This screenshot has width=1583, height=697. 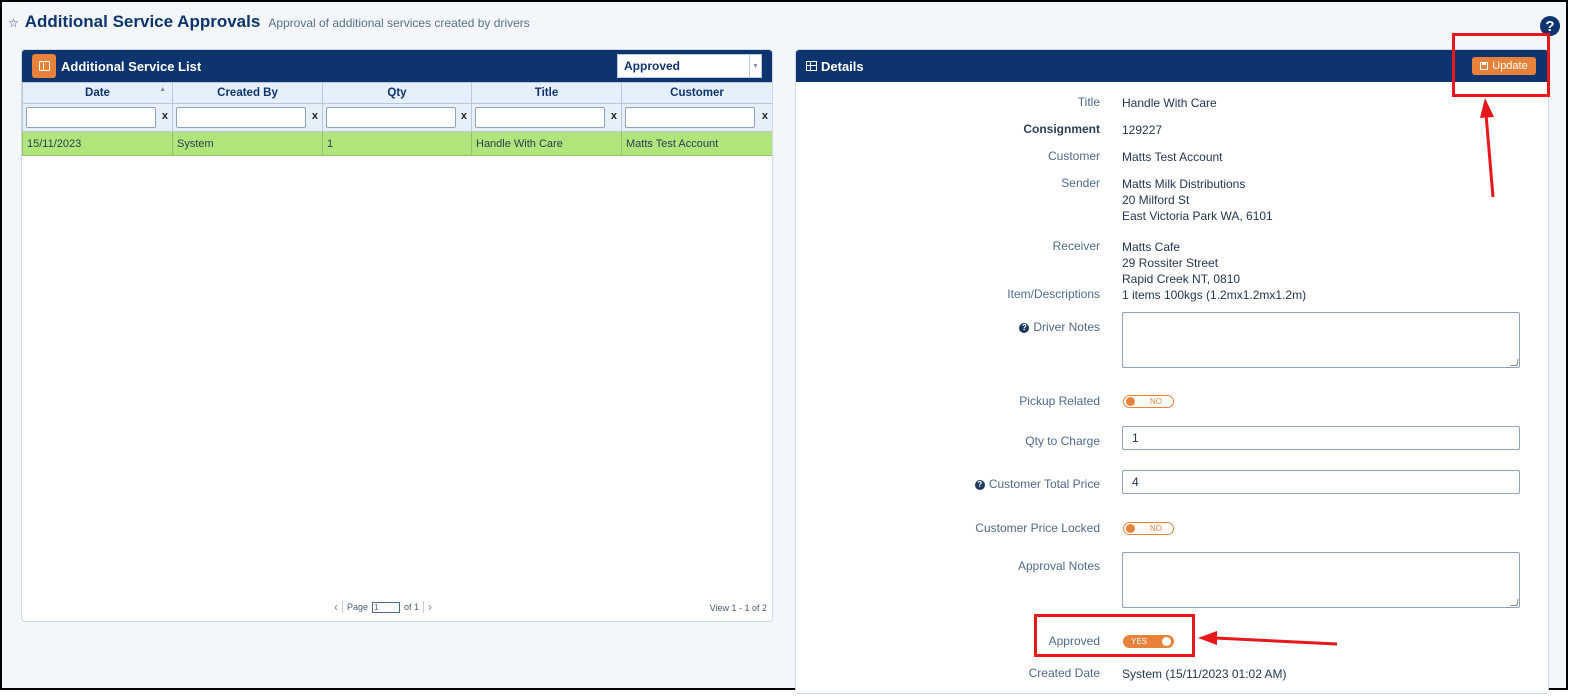 I want to click on created-by-filter-input, so click(x=241, y=117).